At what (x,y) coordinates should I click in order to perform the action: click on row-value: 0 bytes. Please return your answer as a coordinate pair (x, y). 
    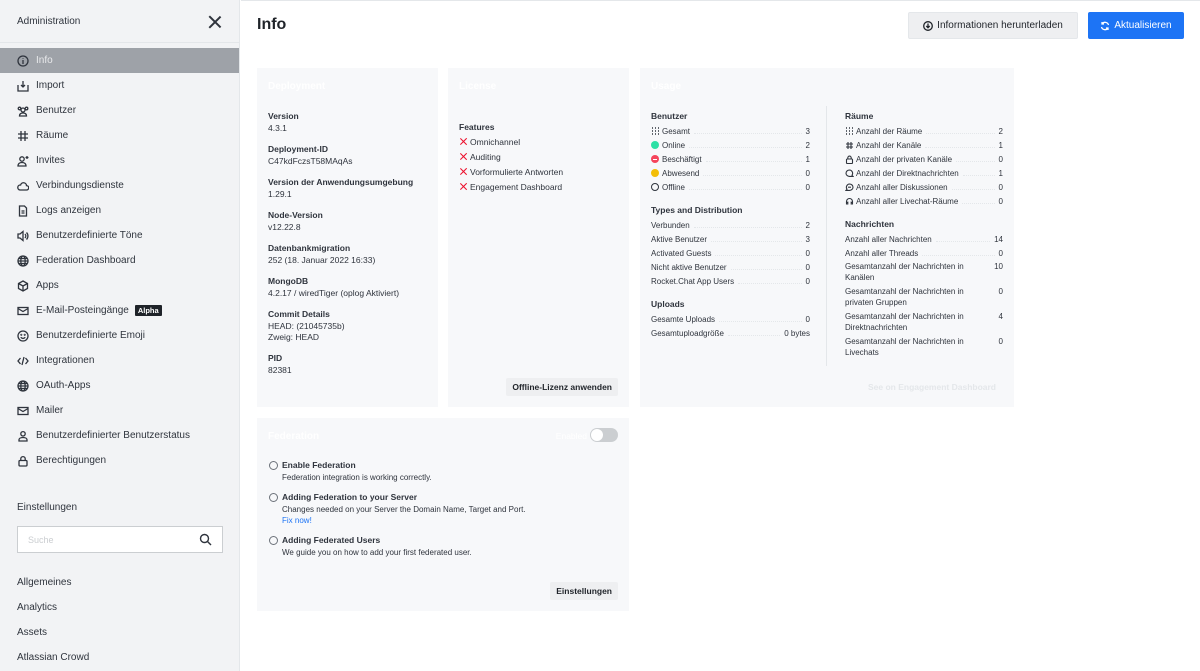
    Looking at the image, I should click on (797, 333).